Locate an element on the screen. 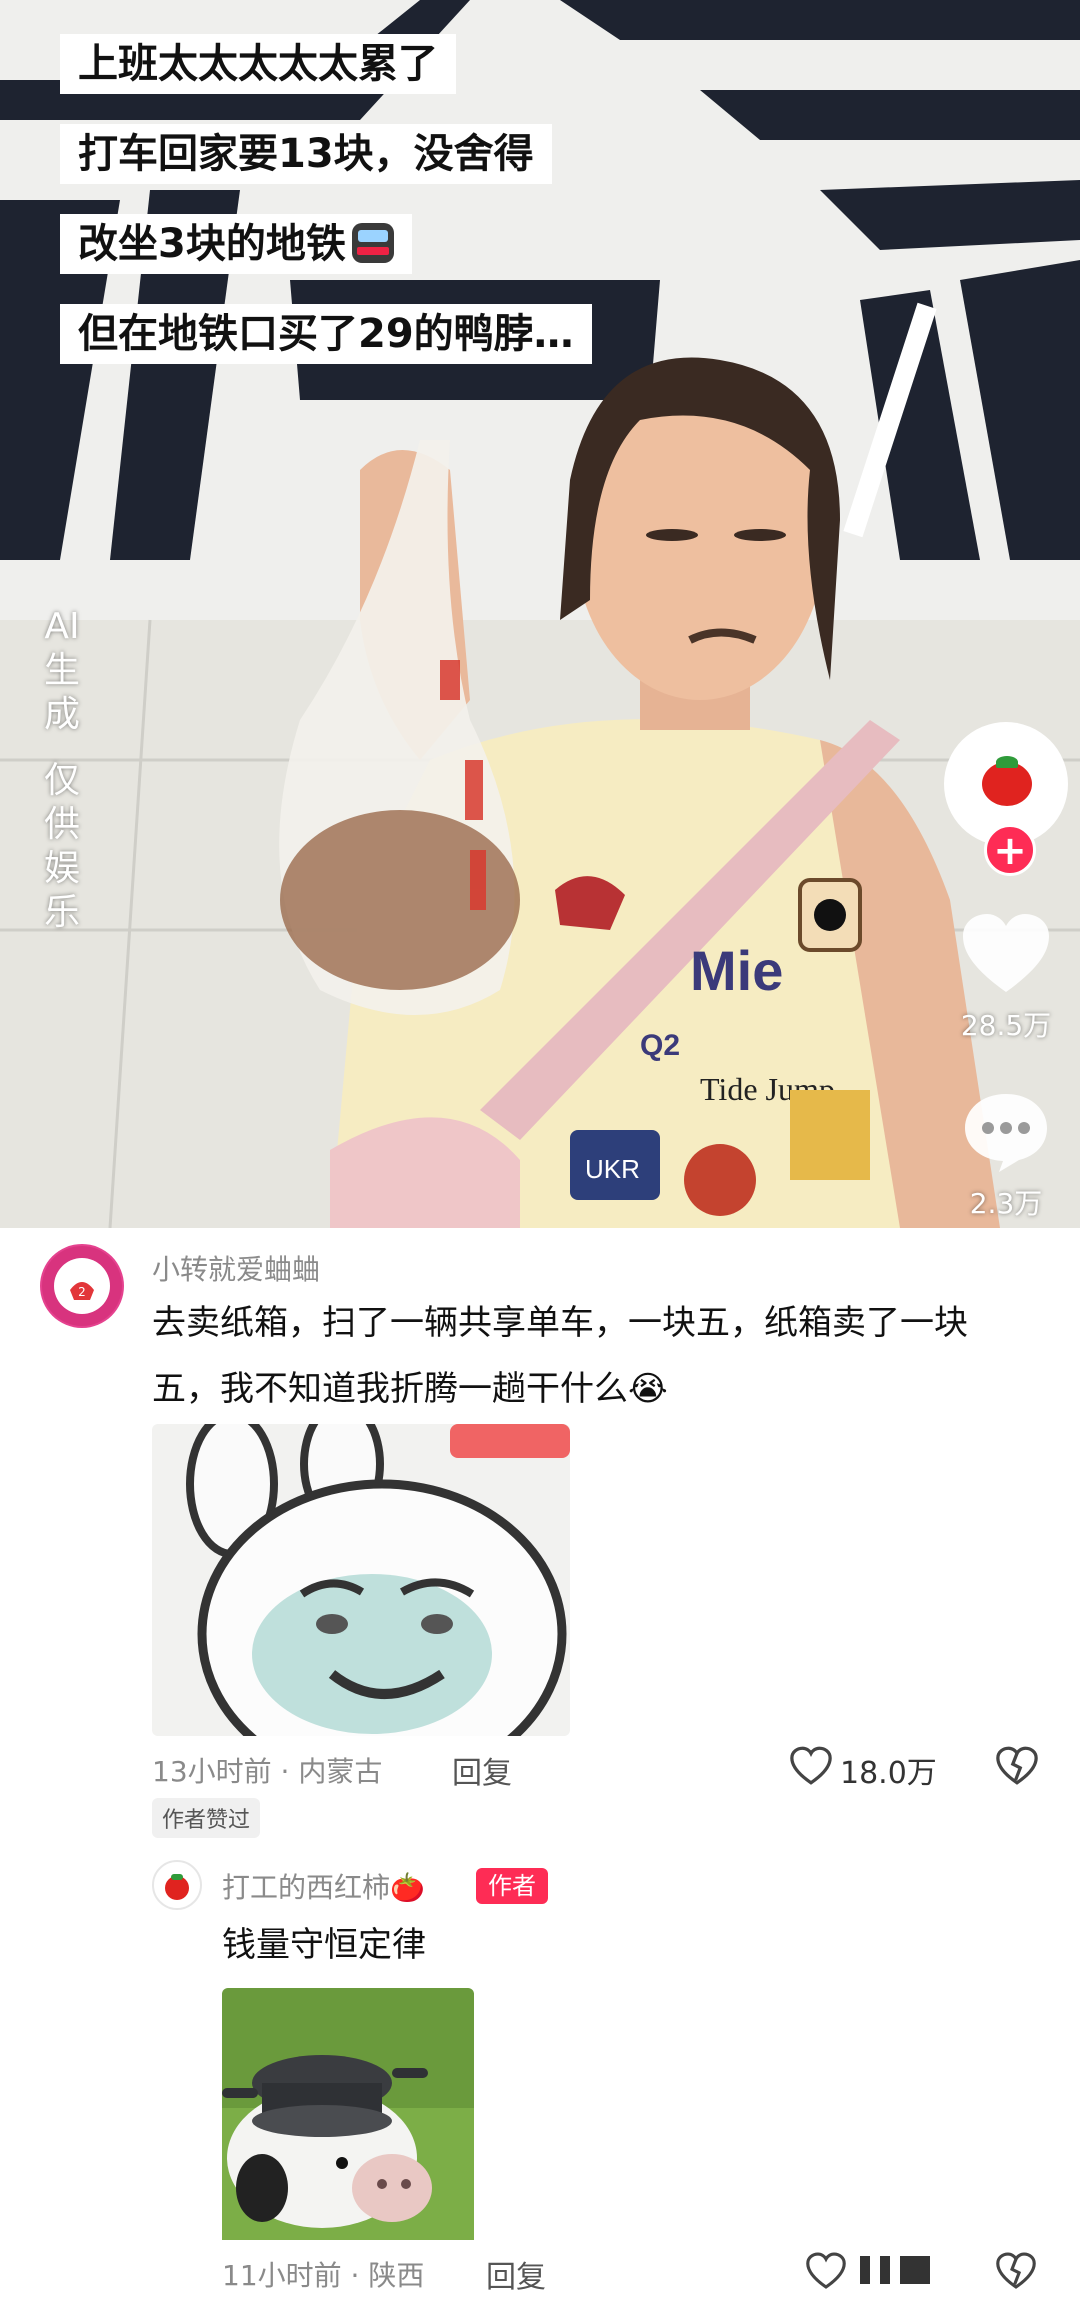 The width and height of the screenshot is (1080, 2306). shirt-print-mie: Mie is located at coordinates (736, 970).